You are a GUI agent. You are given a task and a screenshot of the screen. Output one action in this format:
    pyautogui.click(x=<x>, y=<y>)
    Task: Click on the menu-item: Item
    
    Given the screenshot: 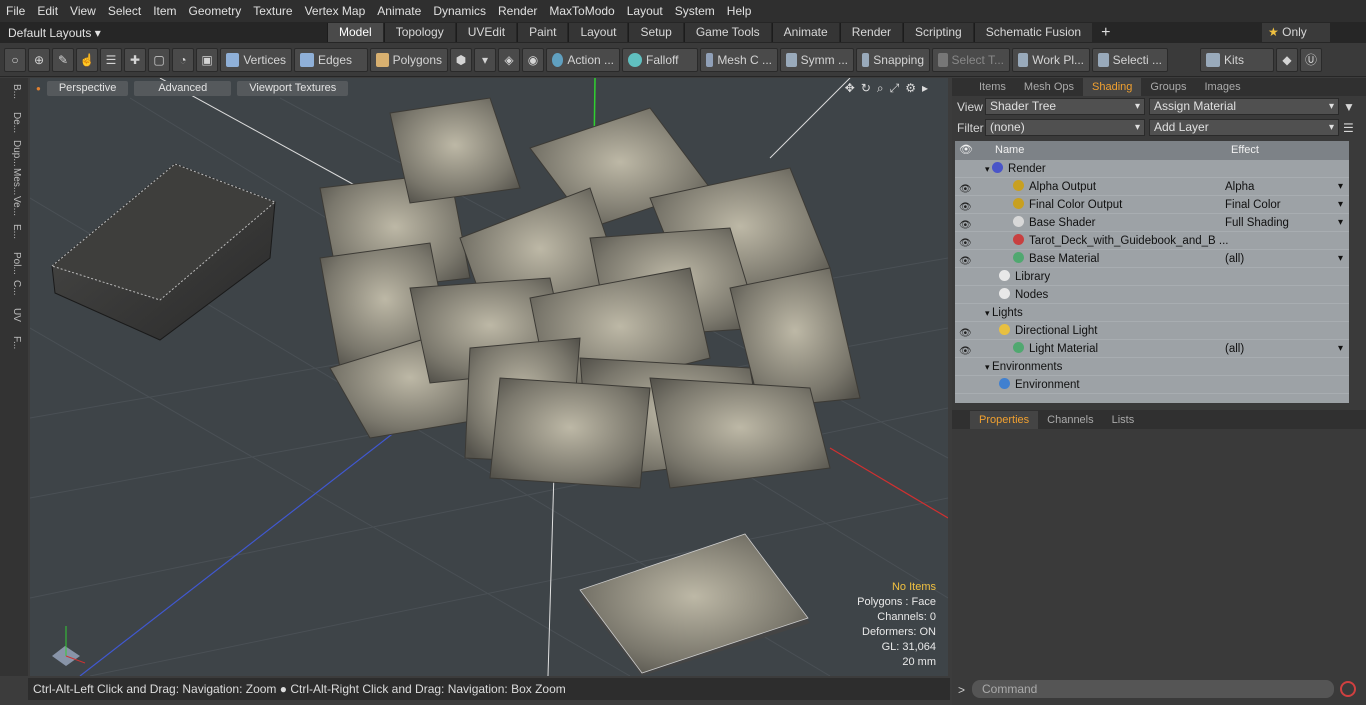 What is the action you would take?
    pyautogui.click(x=164, y=11)
    